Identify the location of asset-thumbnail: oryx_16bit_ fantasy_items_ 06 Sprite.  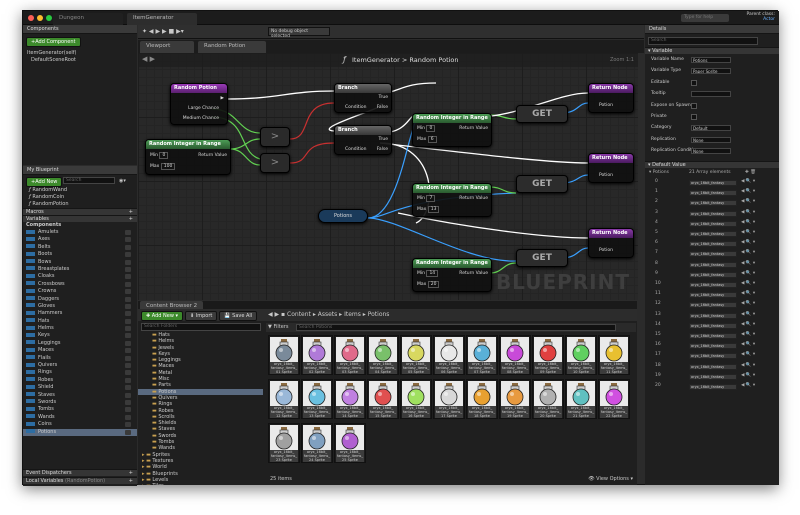
(449, 355).